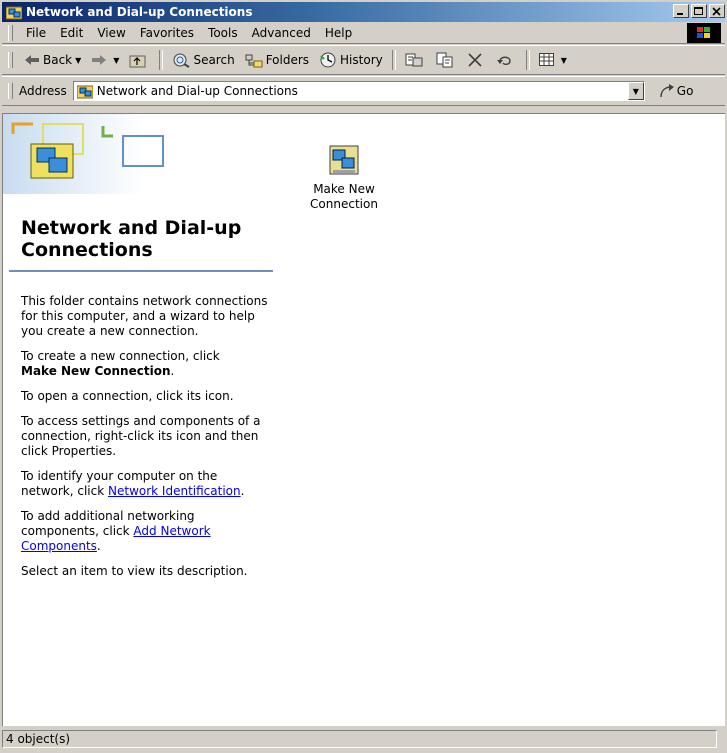 The height and width of the screenshot is (753, 727). I want to click on back-button: Back ▼, so click(52, 60).